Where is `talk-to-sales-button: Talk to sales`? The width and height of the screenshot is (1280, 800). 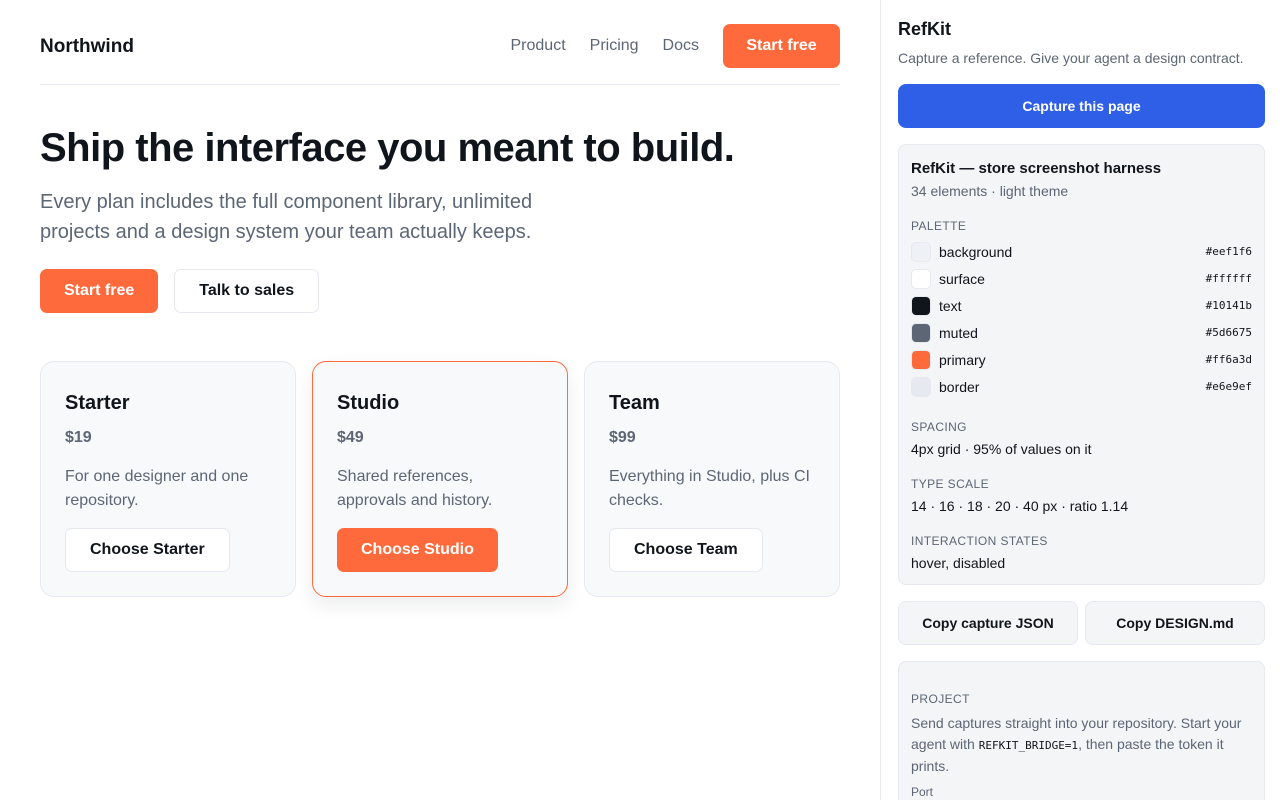
talk-to-sales-button: Talk to sales is located at coordinates (247, 291).